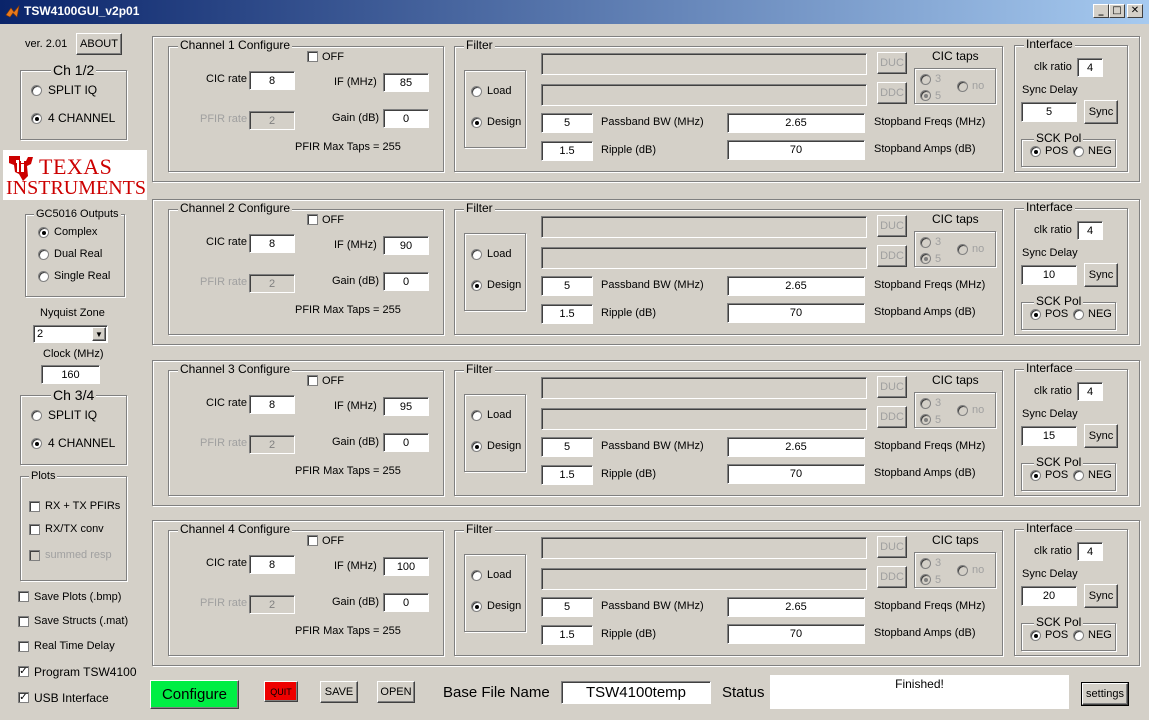  Describe the element at coordinates (23, 697) in the screenshot. I see `usb-interface-checkbox: ✓` at that location.